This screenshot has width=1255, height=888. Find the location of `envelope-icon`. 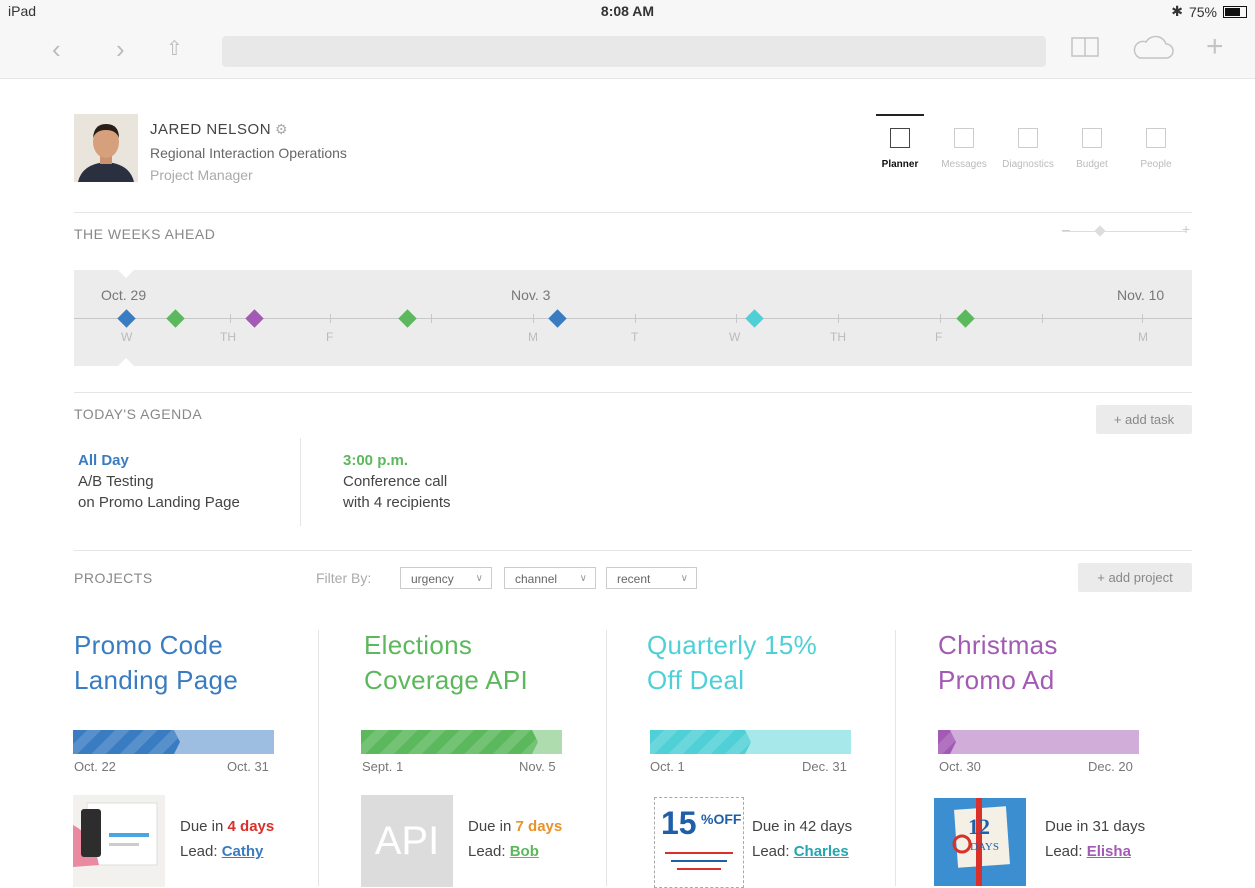

envelope-icon is located at coordinates (964, 138).